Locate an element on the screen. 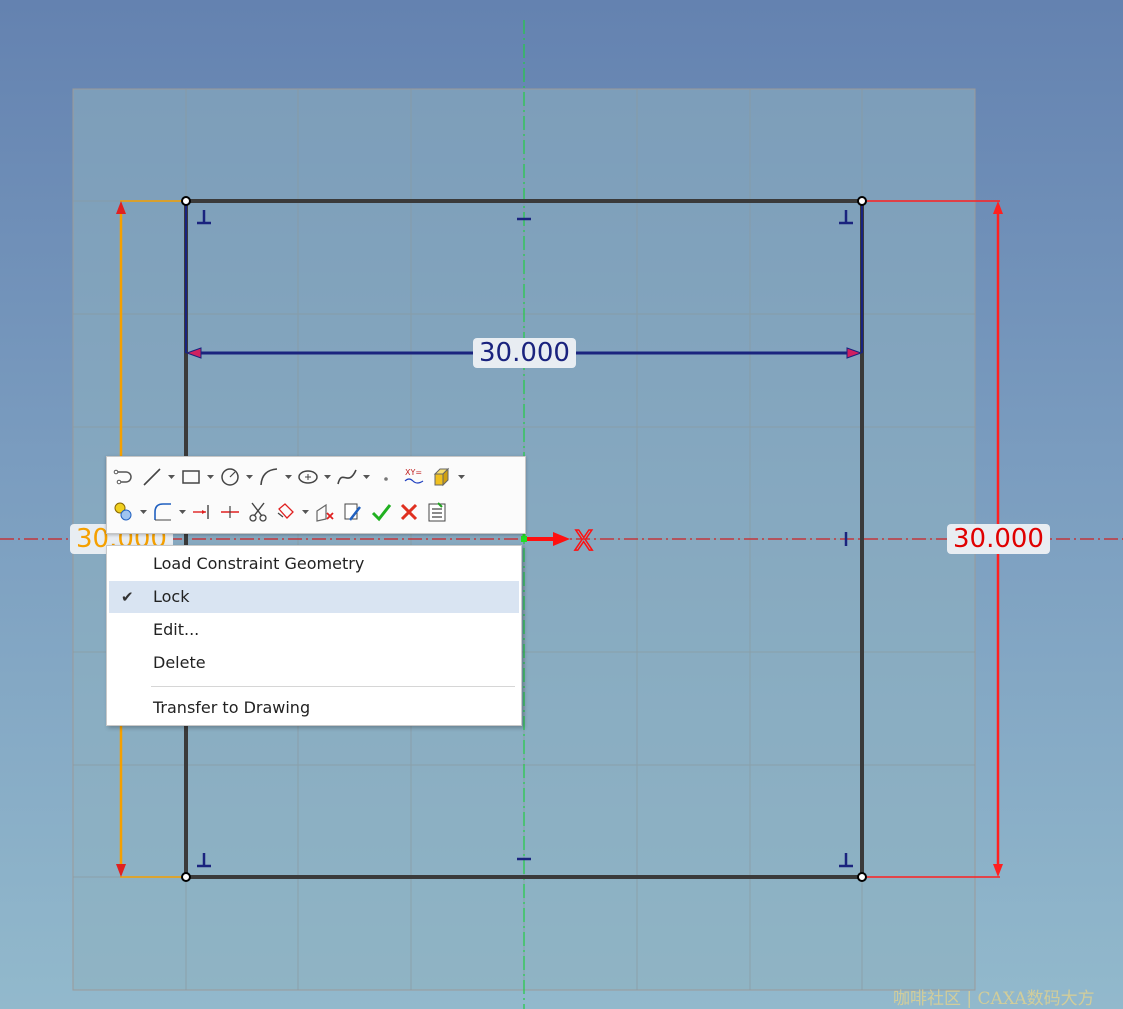  menu-item-label: Transfer to Drawing is located at coordinates (232, 707).